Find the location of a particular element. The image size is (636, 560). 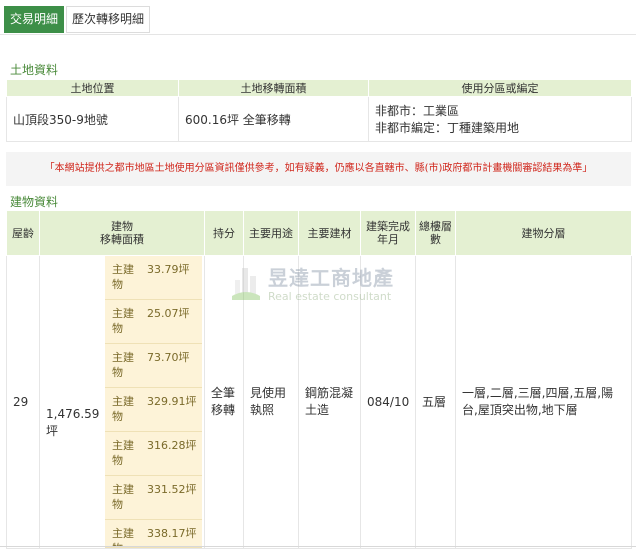

header-area: 建物 移轉面積 is located at coordinates (122, 233).